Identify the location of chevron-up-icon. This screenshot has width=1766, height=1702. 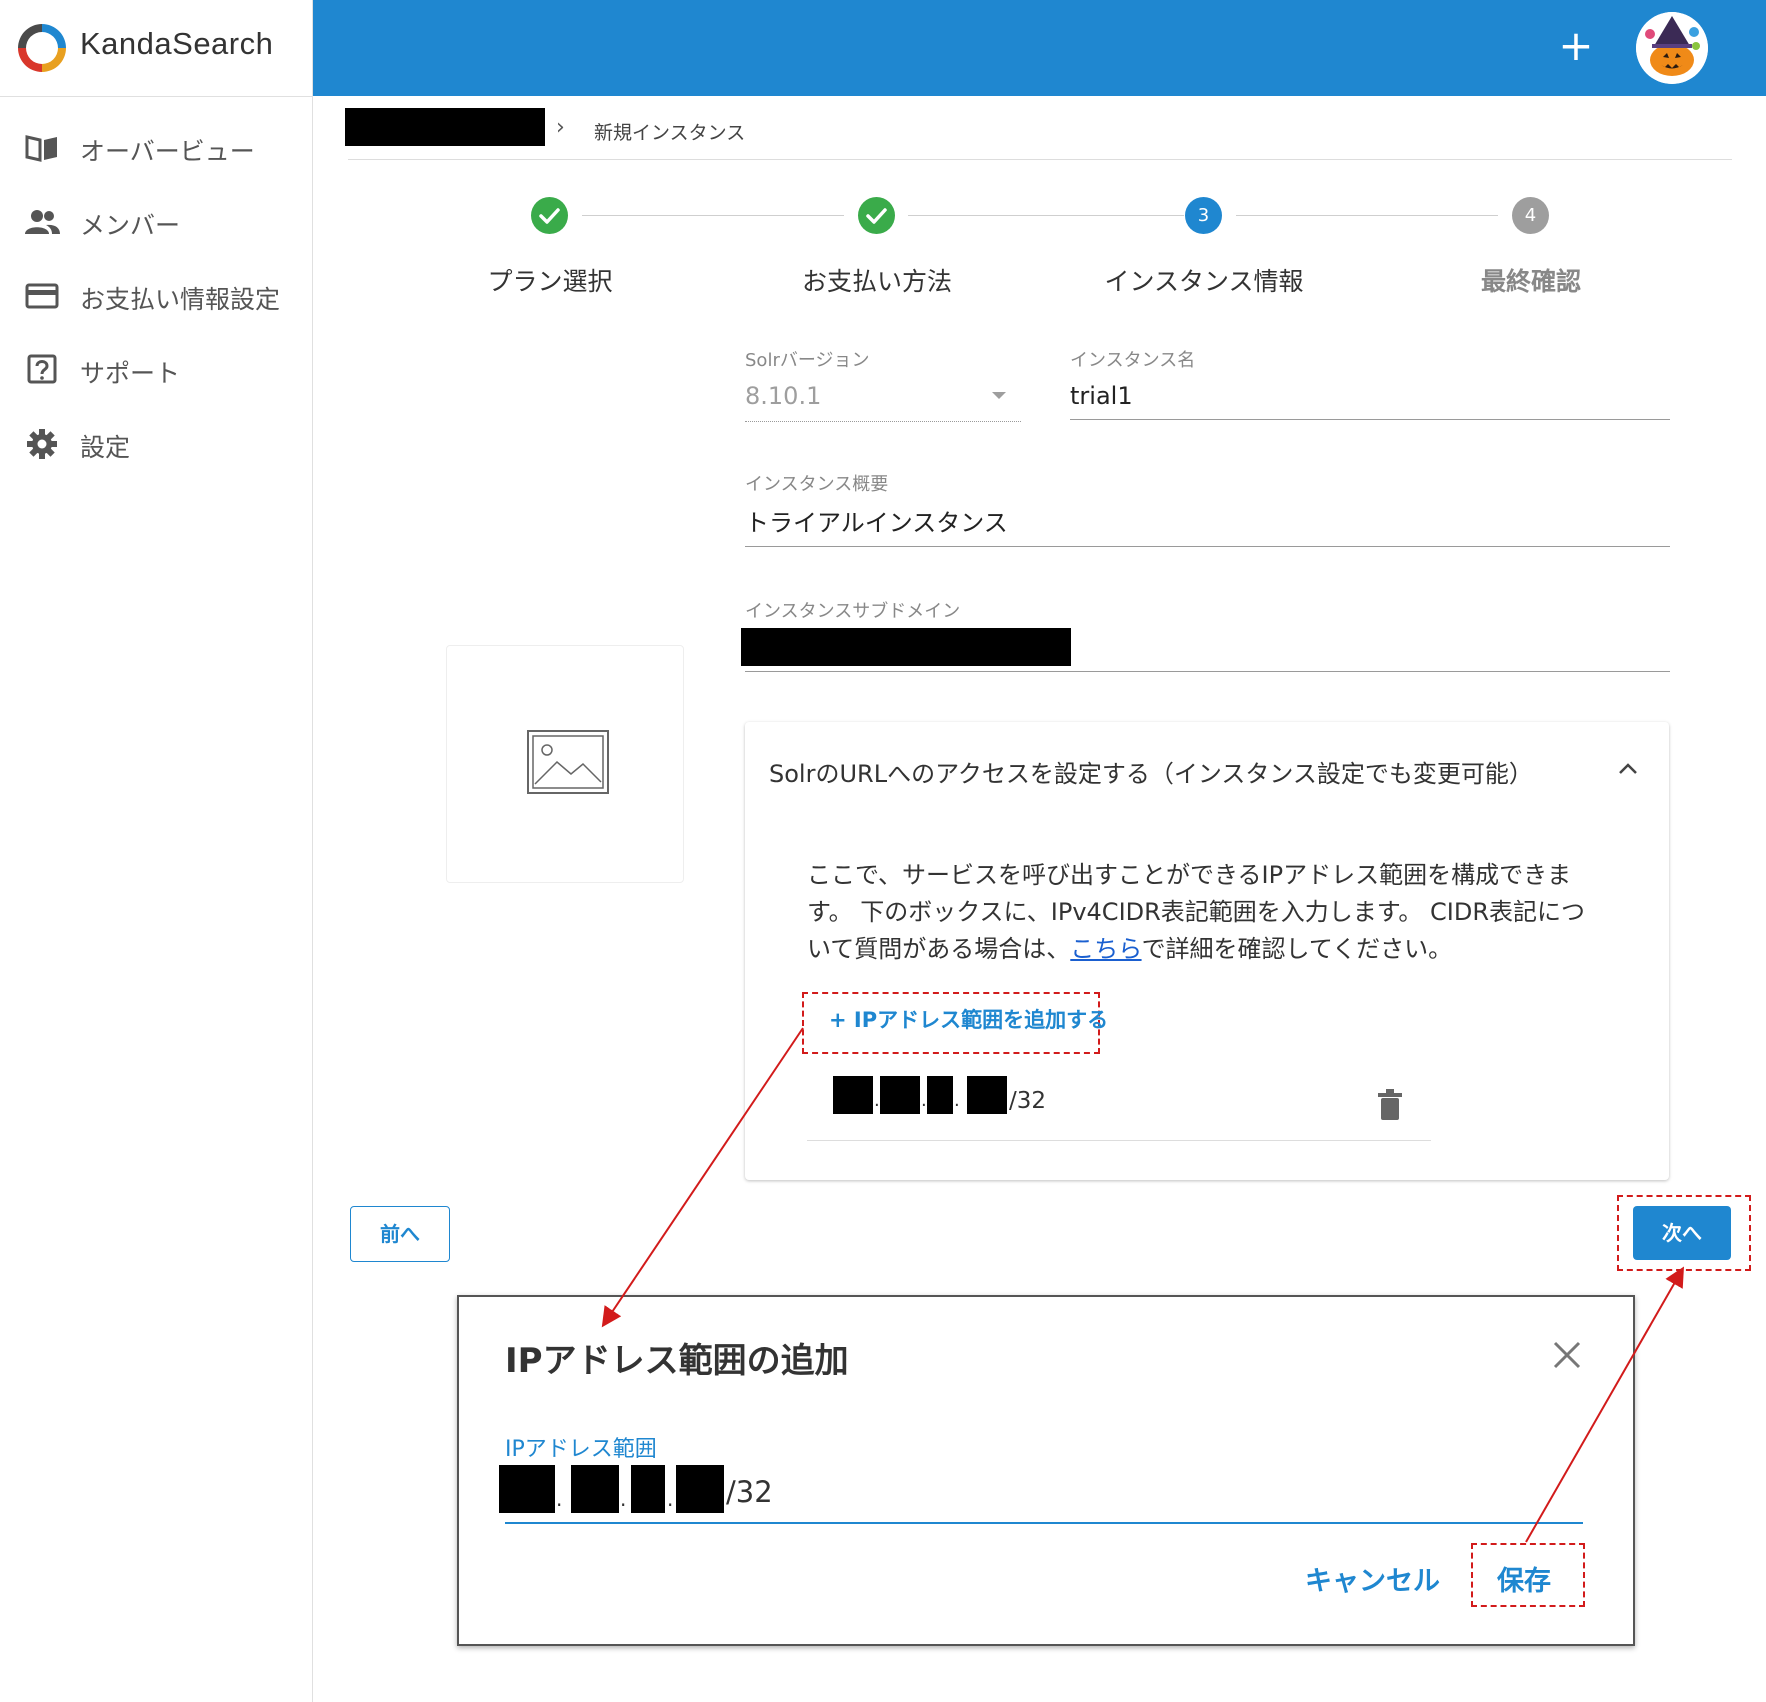
(1628, 769).